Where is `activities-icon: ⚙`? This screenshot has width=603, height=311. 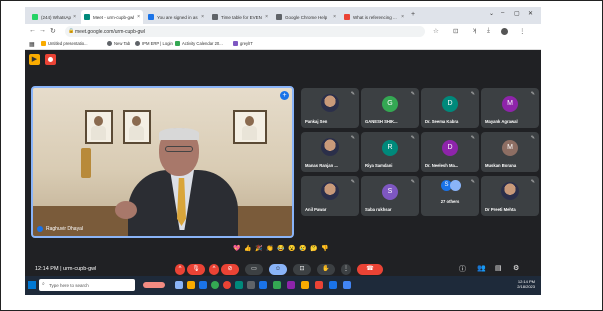
activities-icon: ⚙ is located at coordinates (516, 268).